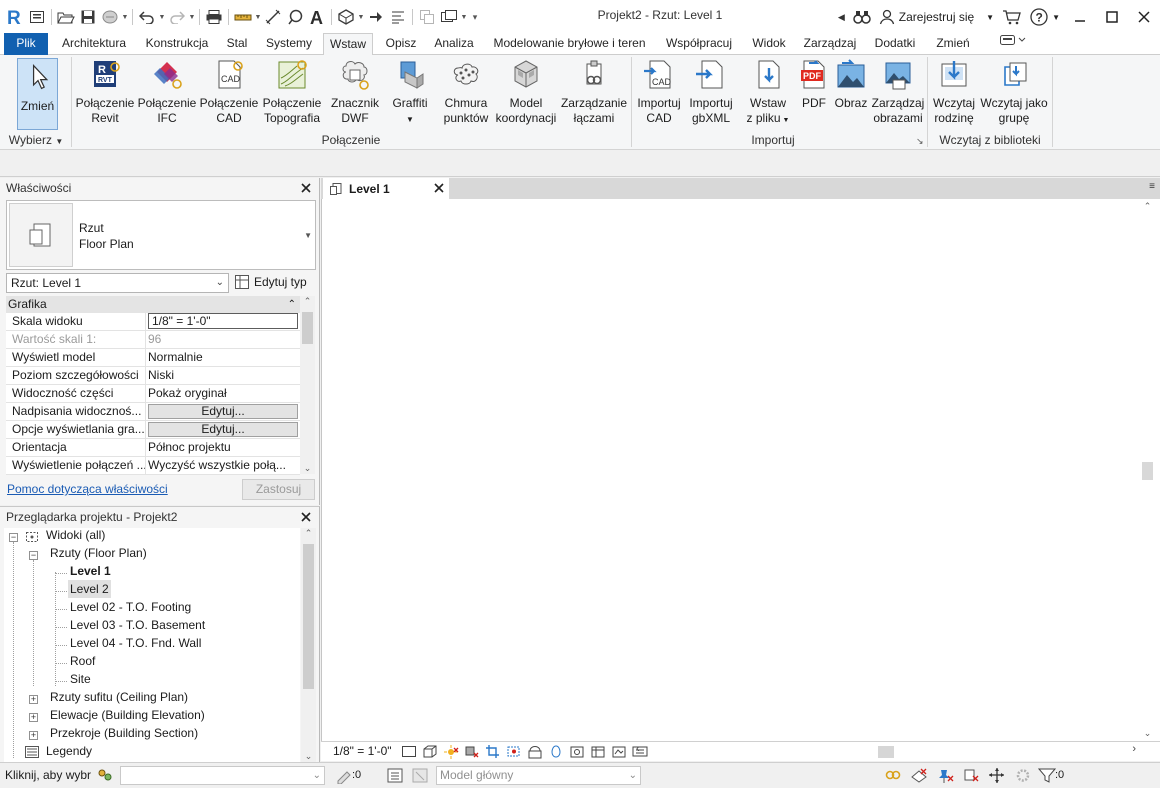 The height and width of the screenshot is (788, 1160). I want to click on group-graphics: Grafika ⌃, so click(153, 304).